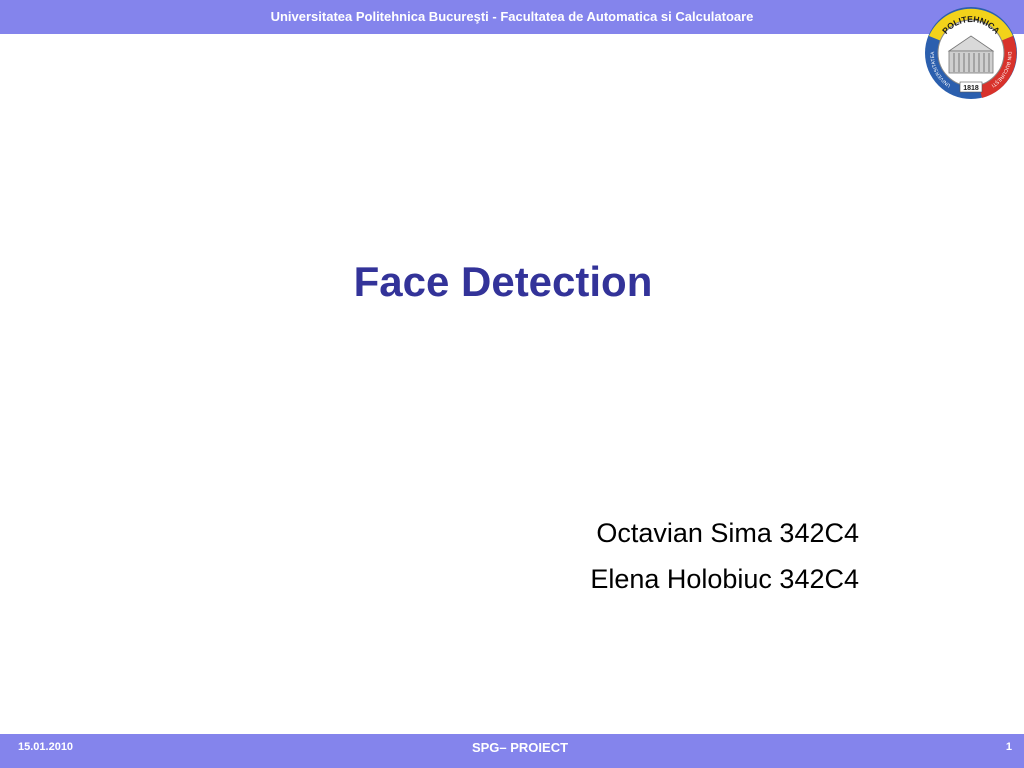  I want to click on page-number: 1, so click(1008, 747).